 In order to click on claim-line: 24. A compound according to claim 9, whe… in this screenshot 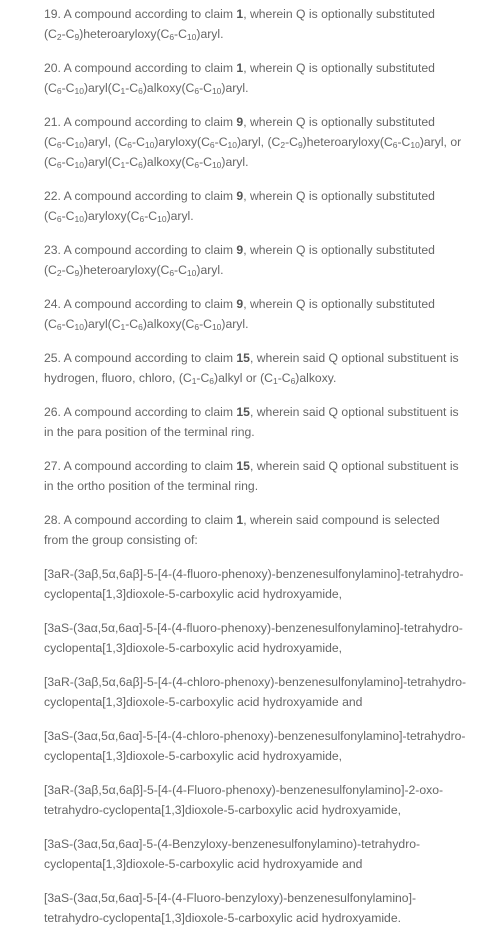, I will do `click(264, 304)`.